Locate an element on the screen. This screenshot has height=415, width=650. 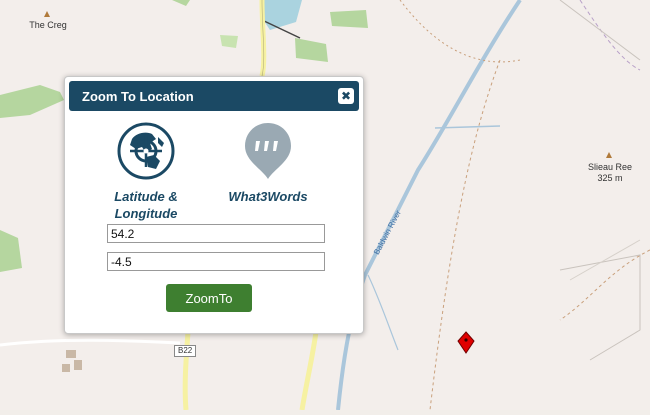
location-marker-icon is located at coordinates (466, 343).